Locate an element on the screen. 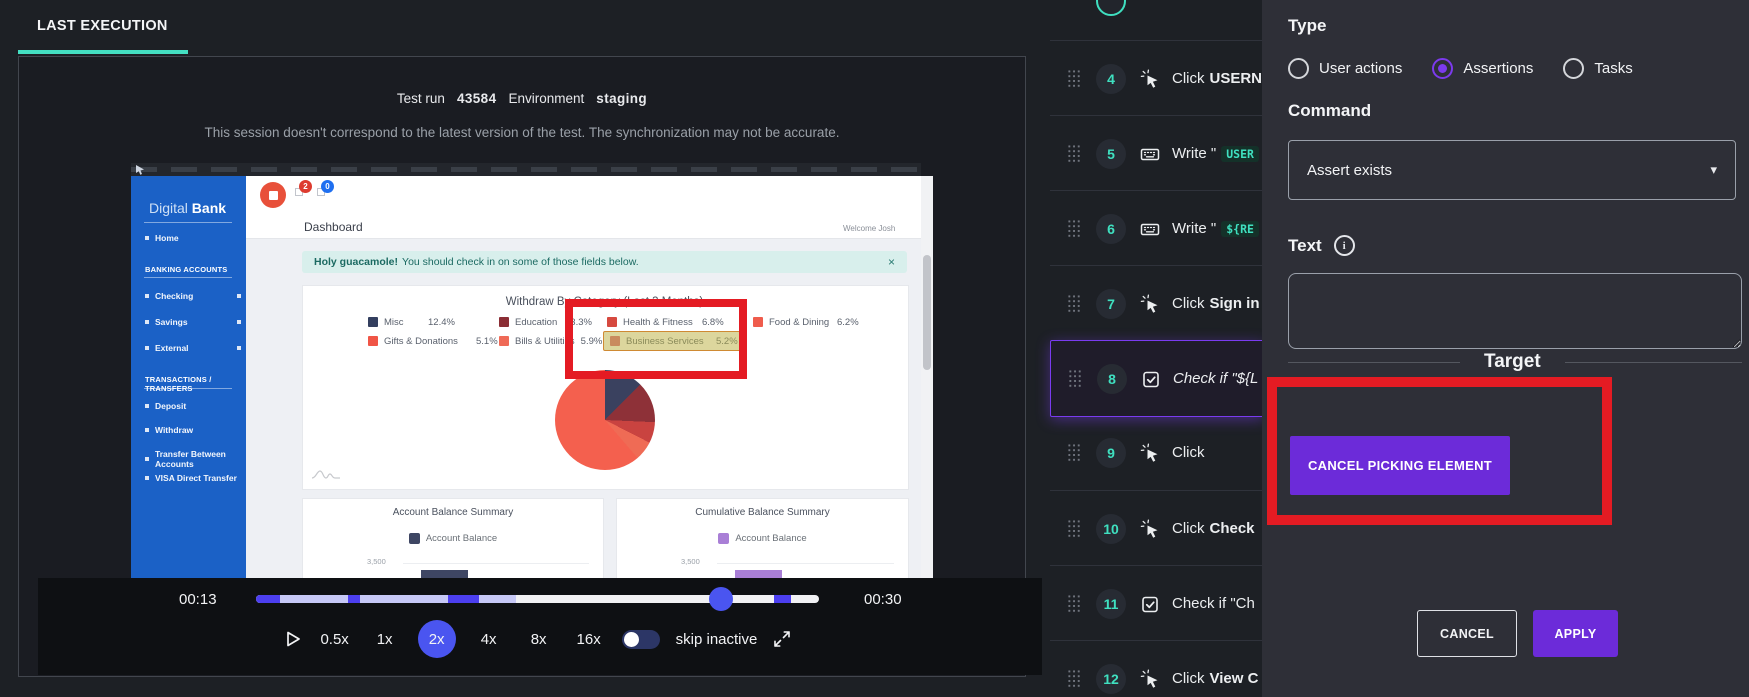  command-select: Assert exists ▾ is located at coordinates (1512, 170).